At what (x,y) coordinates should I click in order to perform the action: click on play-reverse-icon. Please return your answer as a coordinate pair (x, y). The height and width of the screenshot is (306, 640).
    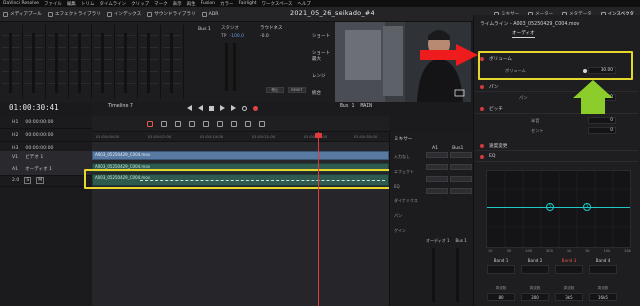
    Looking at the image, I should click on (200, 108).